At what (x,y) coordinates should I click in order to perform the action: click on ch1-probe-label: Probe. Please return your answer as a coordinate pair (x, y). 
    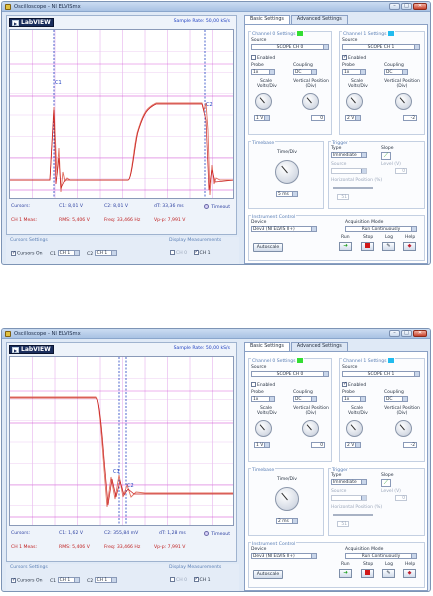
    Looking at the image, I should click on (348, 65).